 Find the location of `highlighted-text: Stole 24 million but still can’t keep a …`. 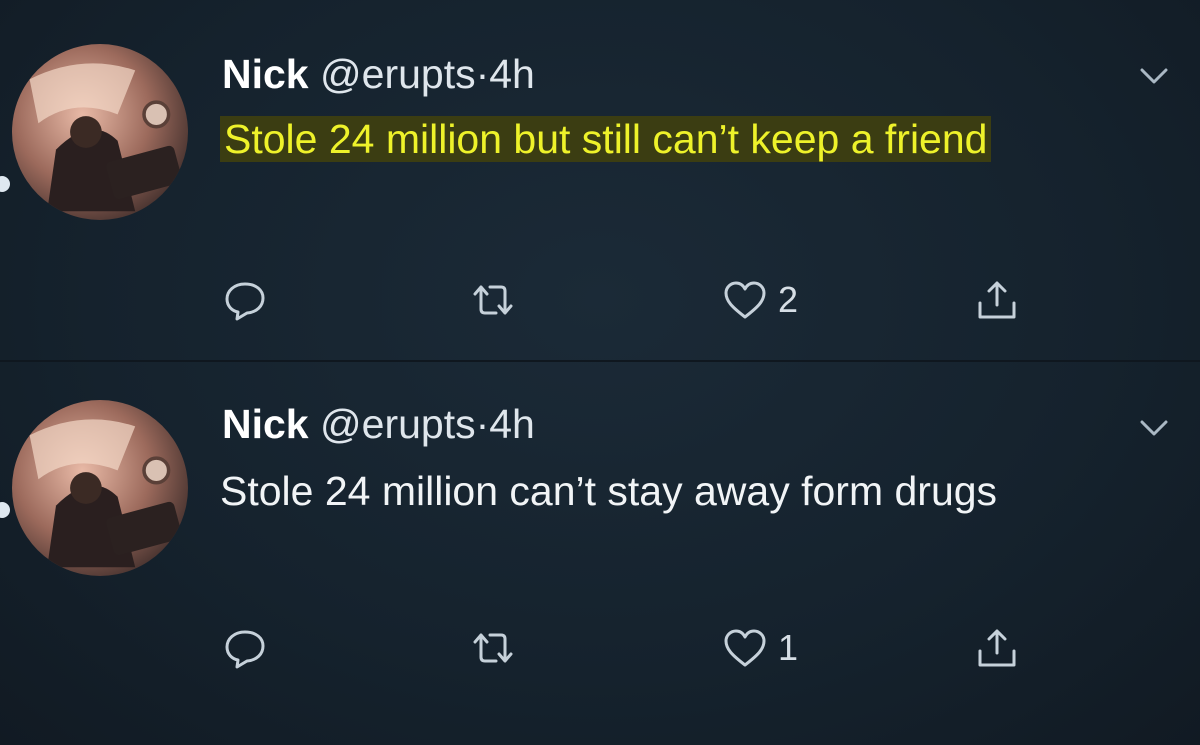

highlighted-text: Stole 24 million but still can’t keep a … is located at coordinates (606, 139).